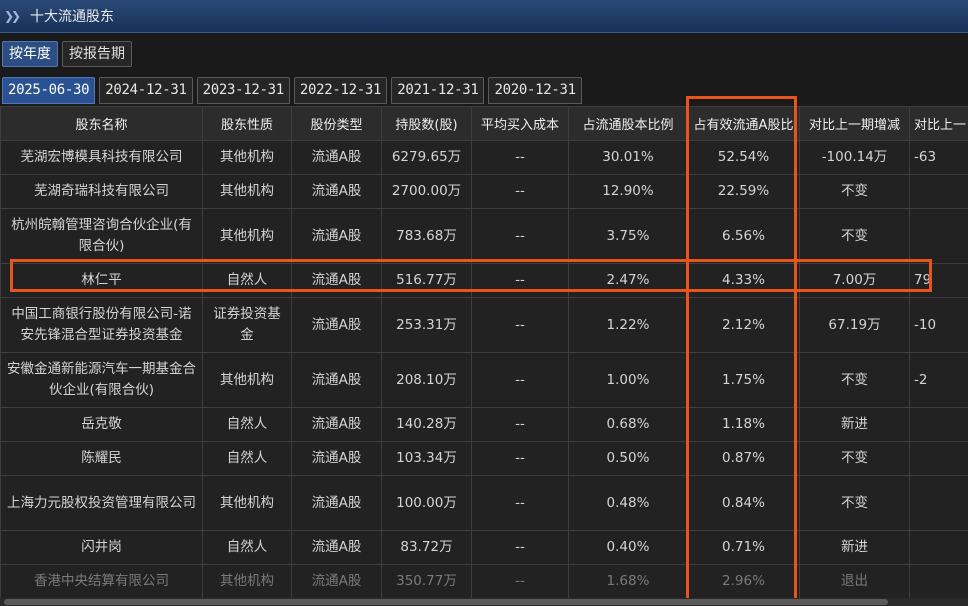 This screenshot has height=606, width=968. I want to click on table-cell: 1.22%, so click(628, 325).